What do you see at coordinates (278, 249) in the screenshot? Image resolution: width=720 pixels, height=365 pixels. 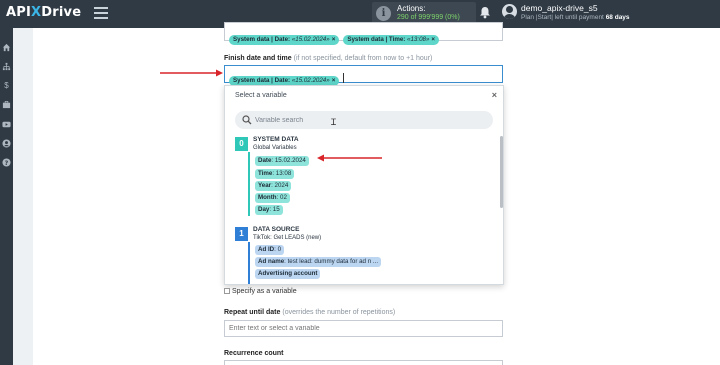 I see `var-value: : 0` at bounding box center [278, 249].